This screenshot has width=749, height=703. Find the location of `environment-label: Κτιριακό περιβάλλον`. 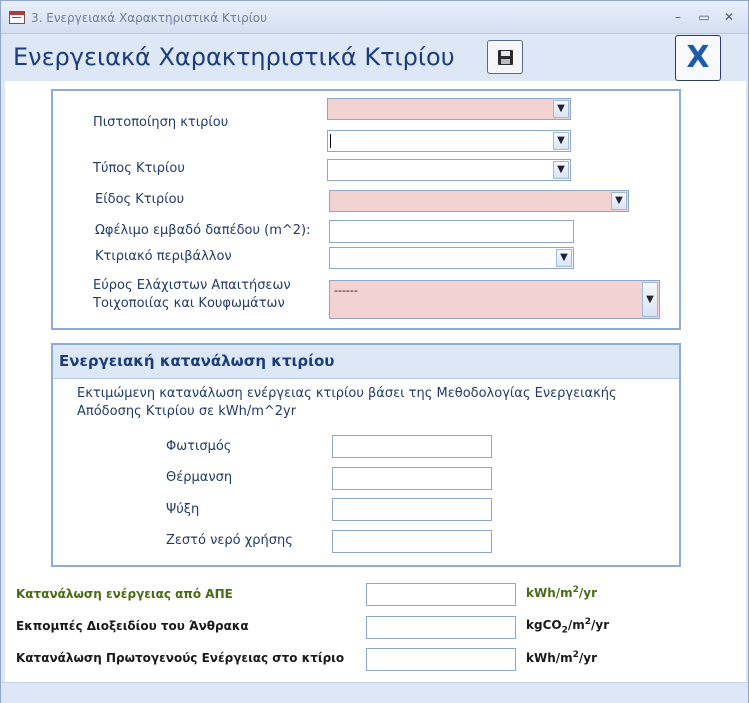

environment-label: Κτιριακό περιβάλλον is located at coordinates (163, 256).